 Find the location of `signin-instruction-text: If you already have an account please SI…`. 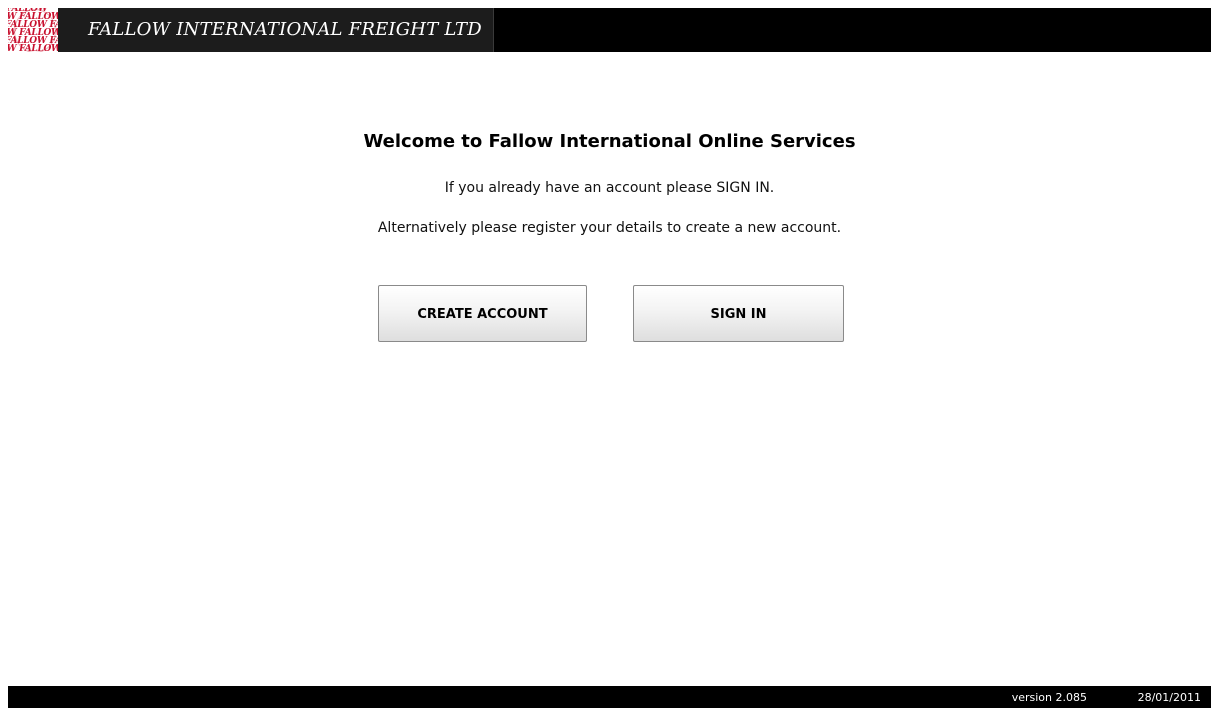

signin-instruction-text: If you already have an account please SI… is located at coordinates (609, 188).